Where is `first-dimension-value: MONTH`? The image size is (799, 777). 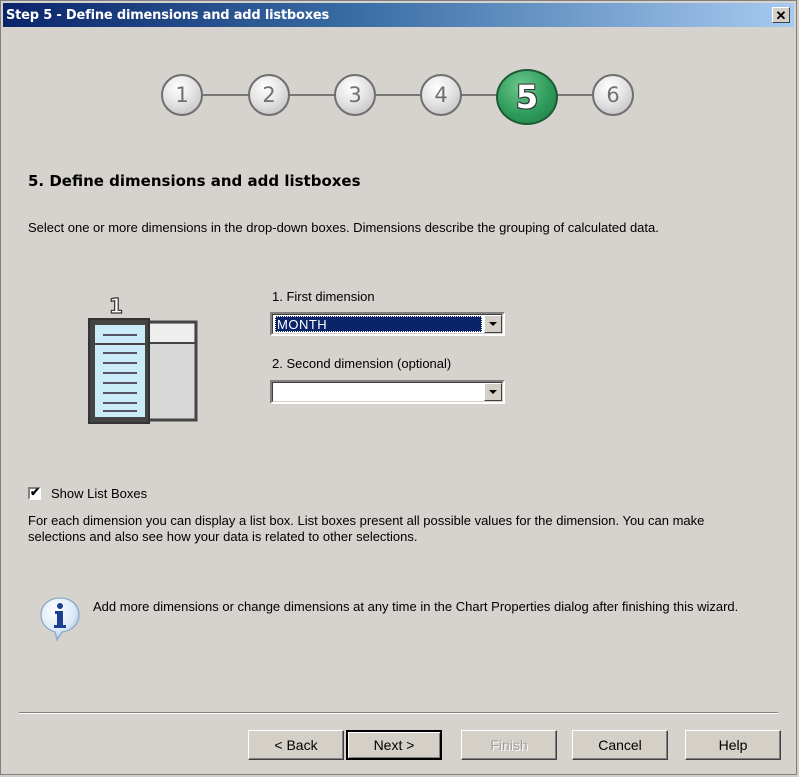
first-dimension-value: MONTH is located at coordinates (378, 324).